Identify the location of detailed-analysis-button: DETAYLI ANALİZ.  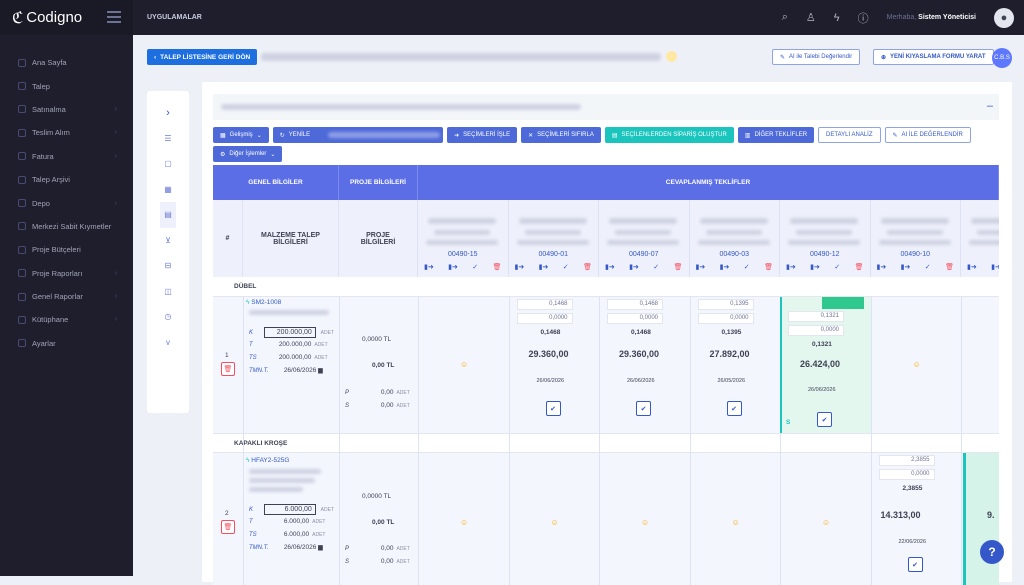
(849, 135).